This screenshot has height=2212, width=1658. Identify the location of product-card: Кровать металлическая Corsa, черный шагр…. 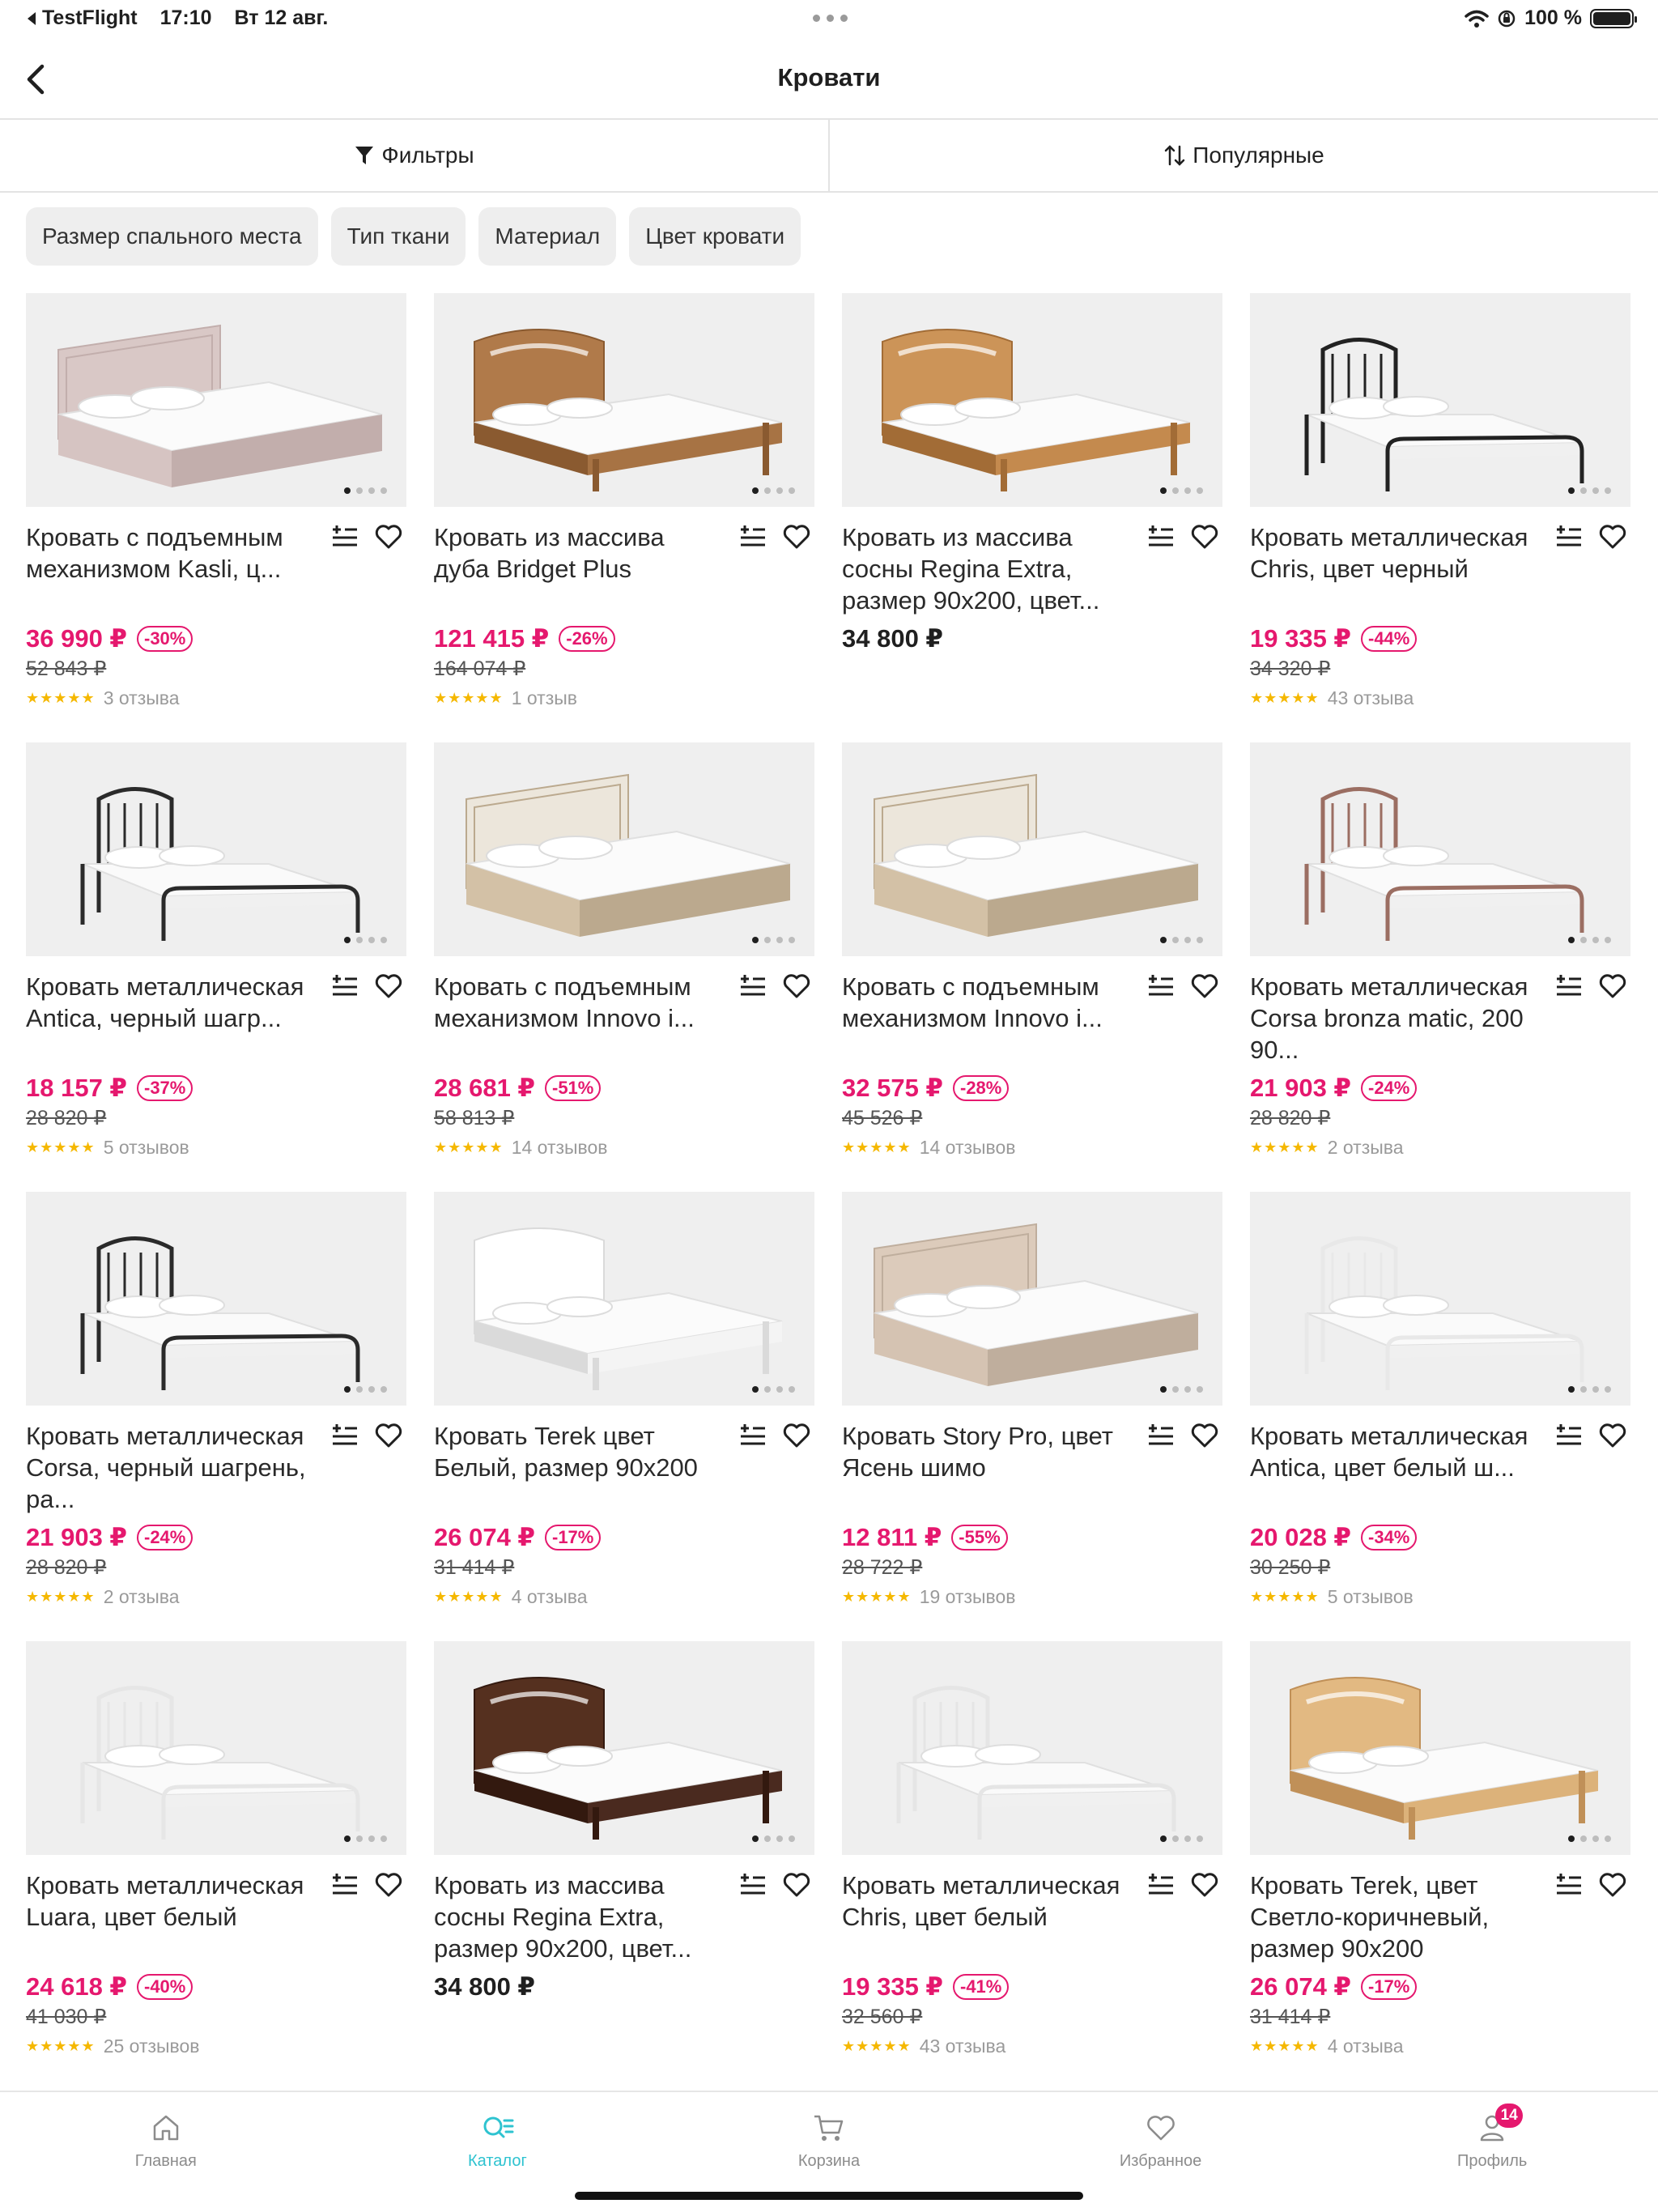
(216, 1416).